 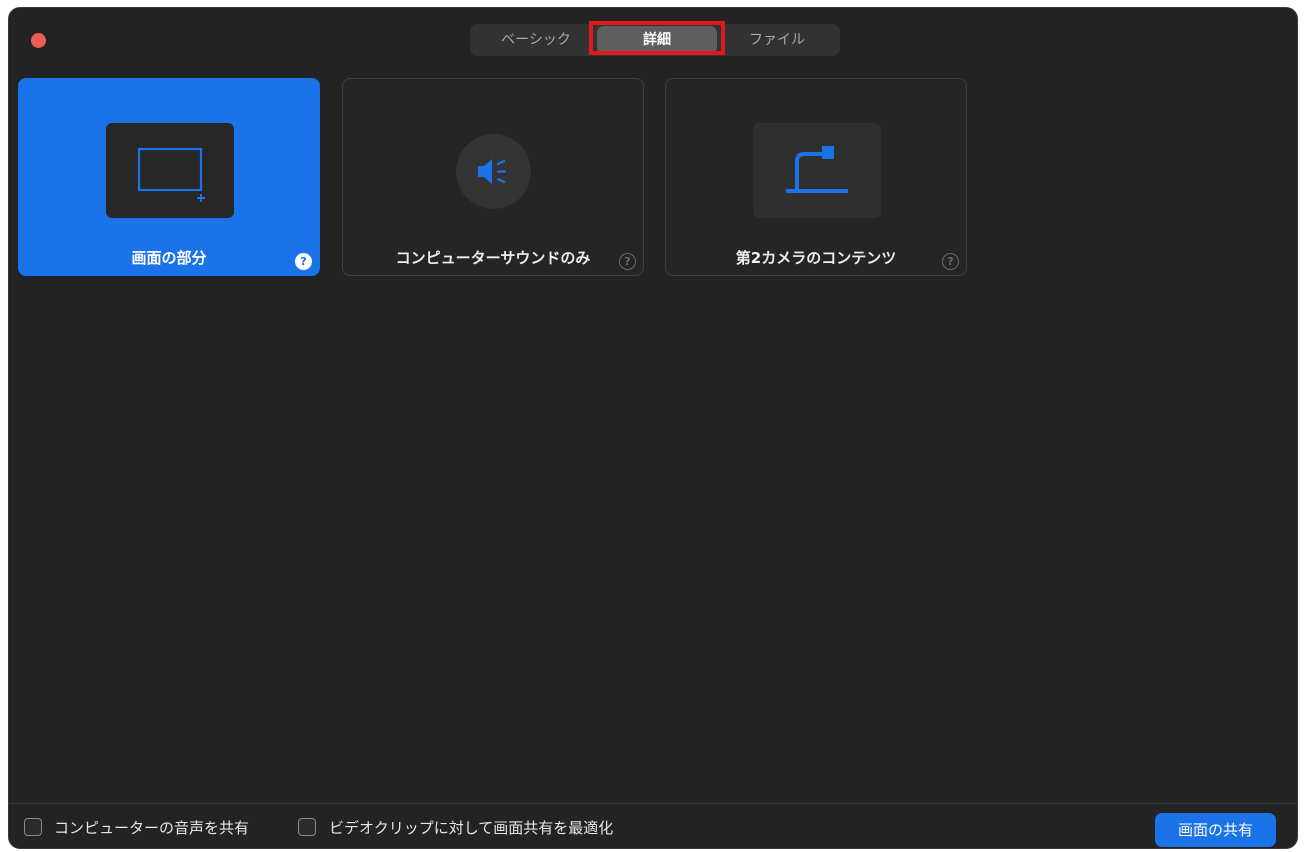 I want to click on share-audio-checkbox, so click(x=33, y=827).